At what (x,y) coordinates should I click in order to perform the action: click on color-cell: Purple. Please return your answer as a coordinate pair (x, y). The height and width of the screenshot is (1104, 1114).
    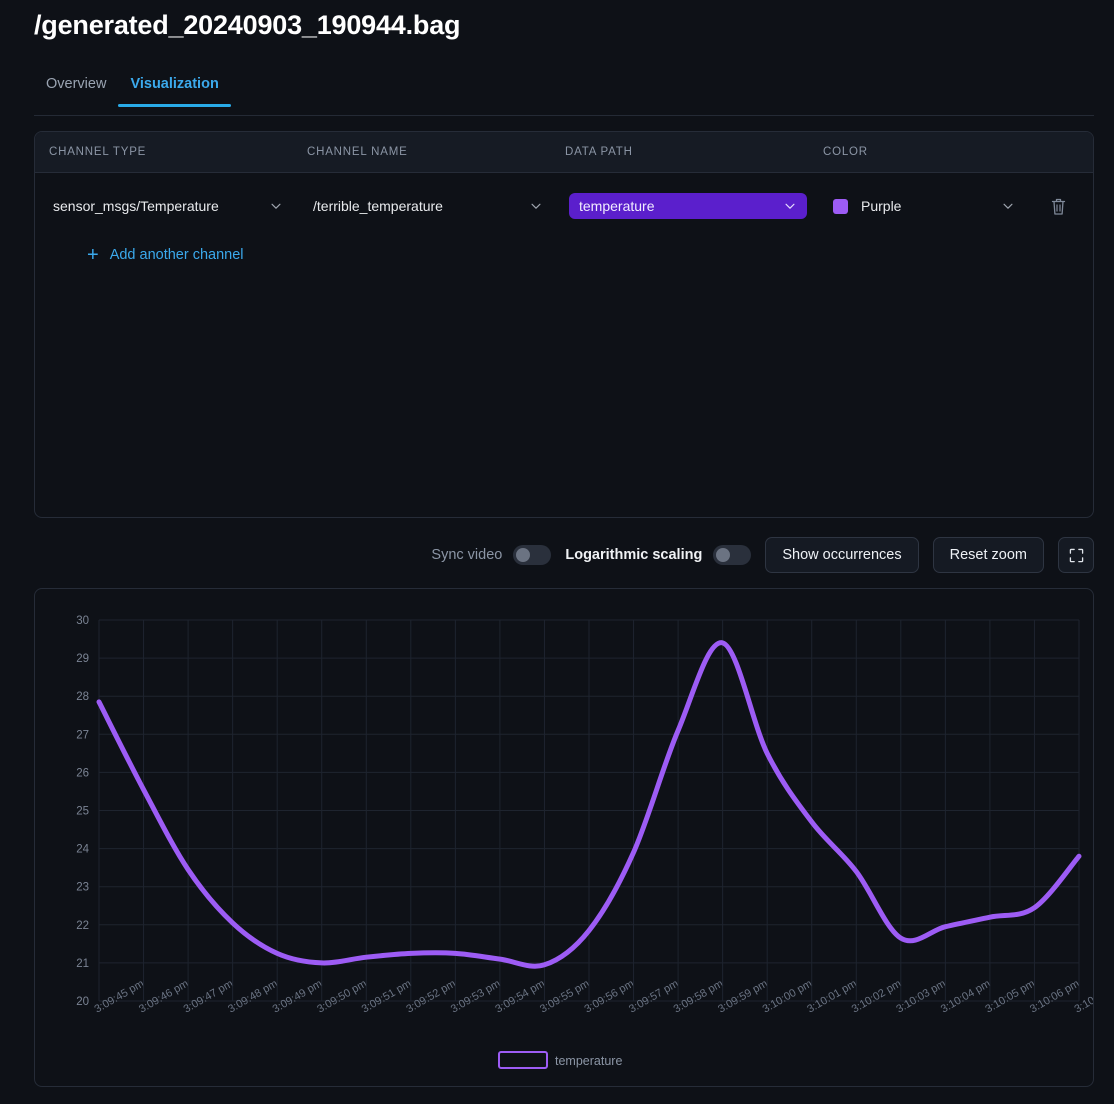
    Looking at the image, I should click on (935, 206).